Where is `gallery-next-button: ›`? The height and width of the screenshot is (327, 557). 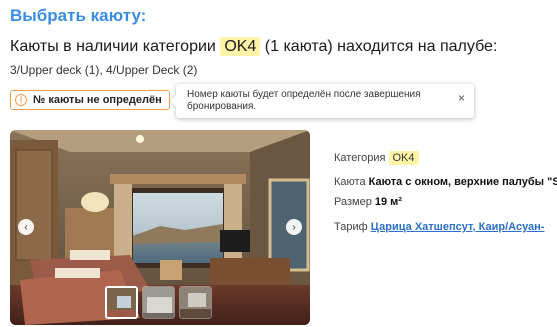 gallery-next-button: › is located at coordinates (294, 227).